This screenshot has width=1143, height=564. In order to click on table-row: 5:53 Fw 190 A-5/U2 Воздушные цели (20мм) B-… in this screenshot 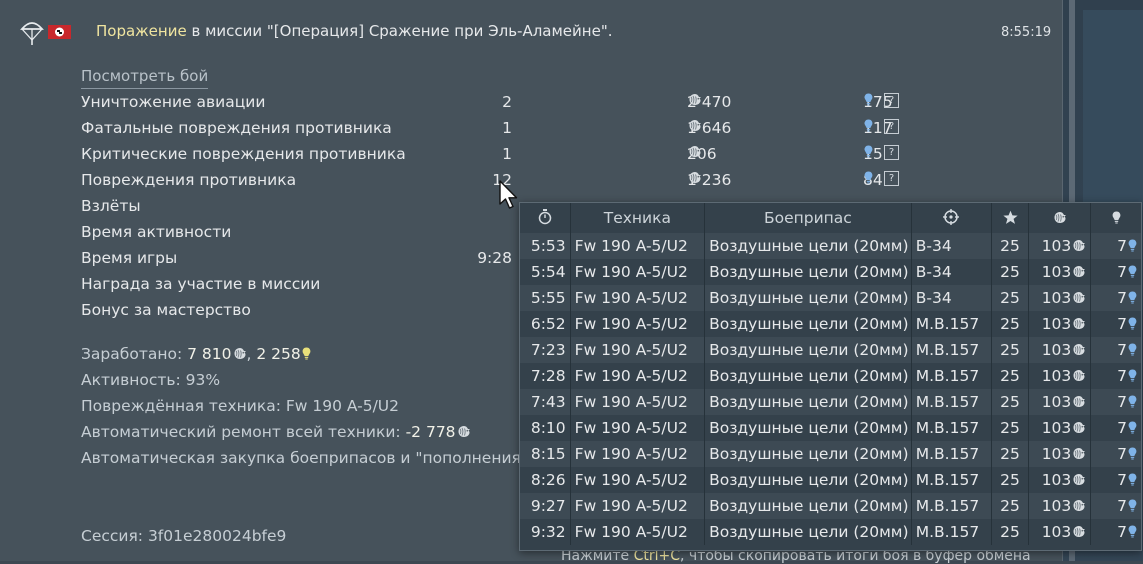, I will do `click(830, 246)`.